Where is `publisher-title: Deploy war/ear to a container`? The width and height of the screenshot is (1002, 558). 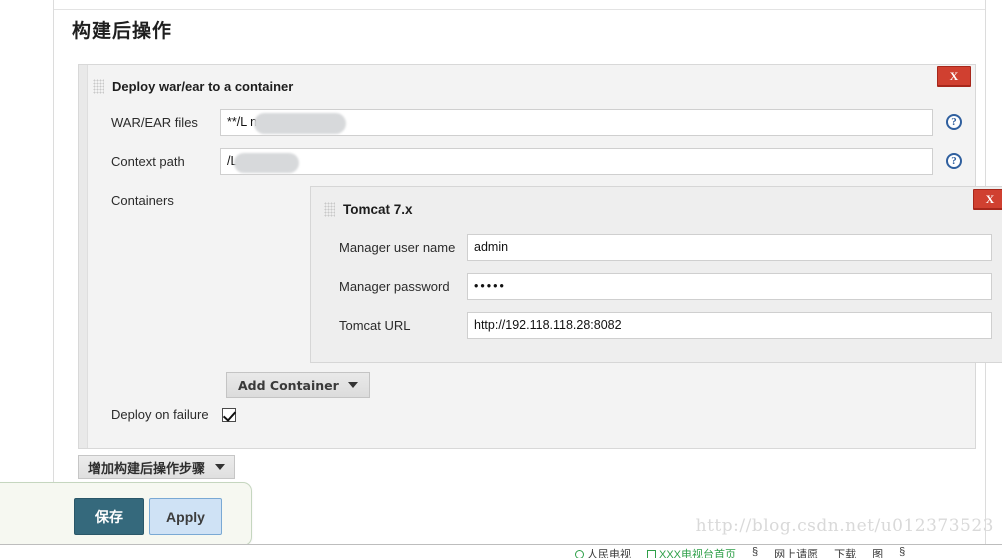 publisher-title: Deploy war/ear to a container is located at coordinates (203, 86).